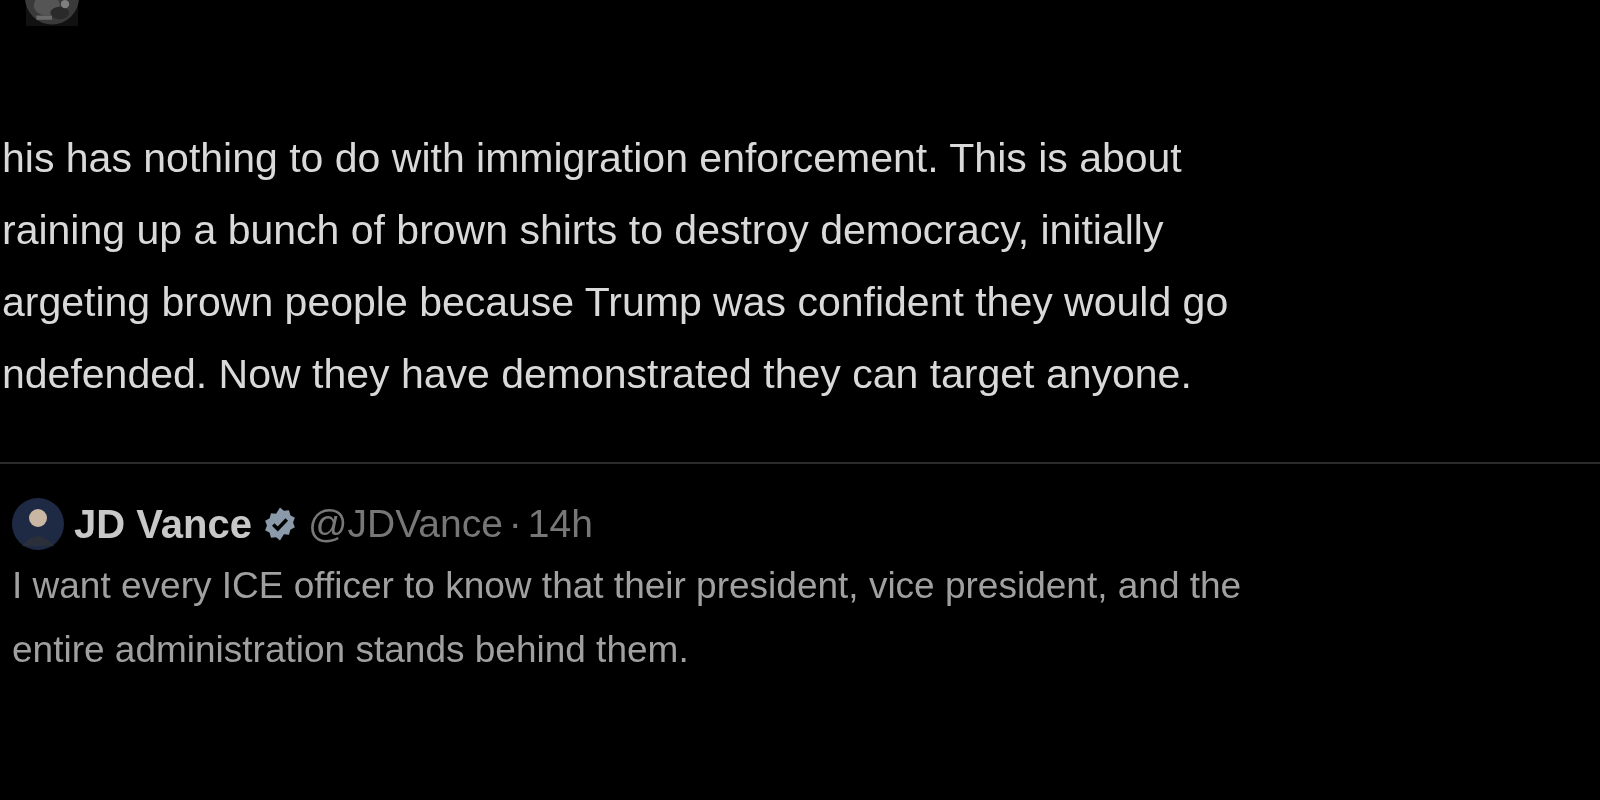 The height and width of the screenshot is (800, 1600). I want to click on author-name: JD Vance, so click(163, 524).